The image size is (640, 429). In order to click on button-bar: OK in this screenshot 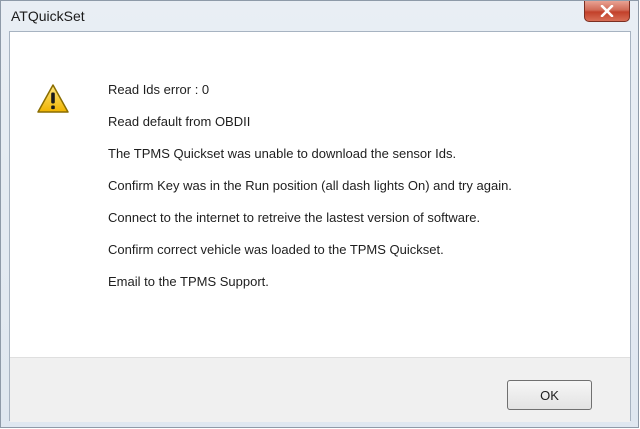, I will do `click(320, 389)`.